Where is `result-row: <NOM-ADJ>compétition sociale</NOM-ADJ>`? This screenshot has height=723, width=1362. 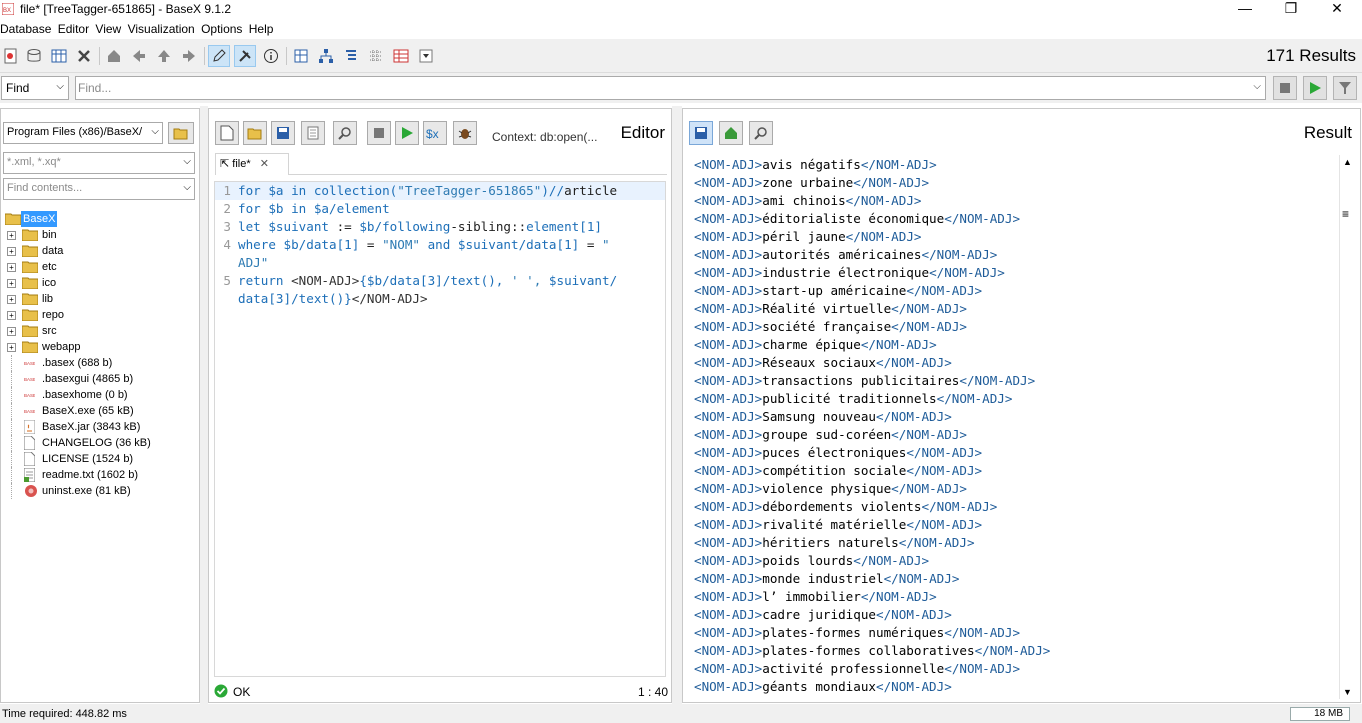
result-row: <NOM-ADJ>compétition sociale</NOM-ADJ> is located at coordinates (1014, 471).